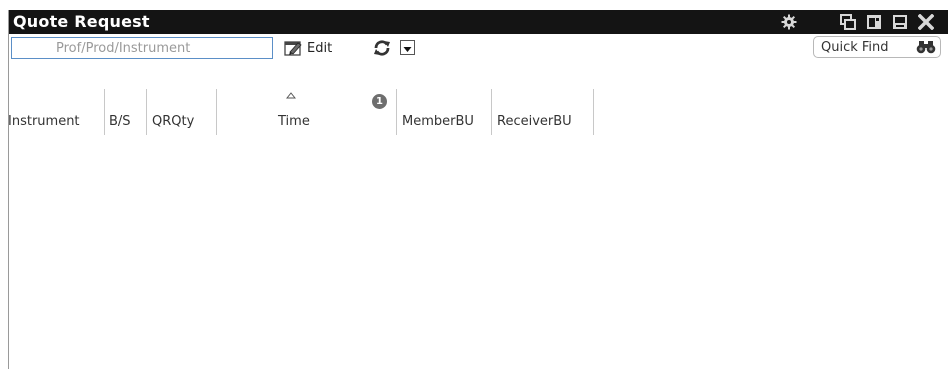 The height and width of the screenshot is (369, 948). Describe the element at coordinates (307, 112) in the screenshot. I see `column-header-time: Time 1` at that location.